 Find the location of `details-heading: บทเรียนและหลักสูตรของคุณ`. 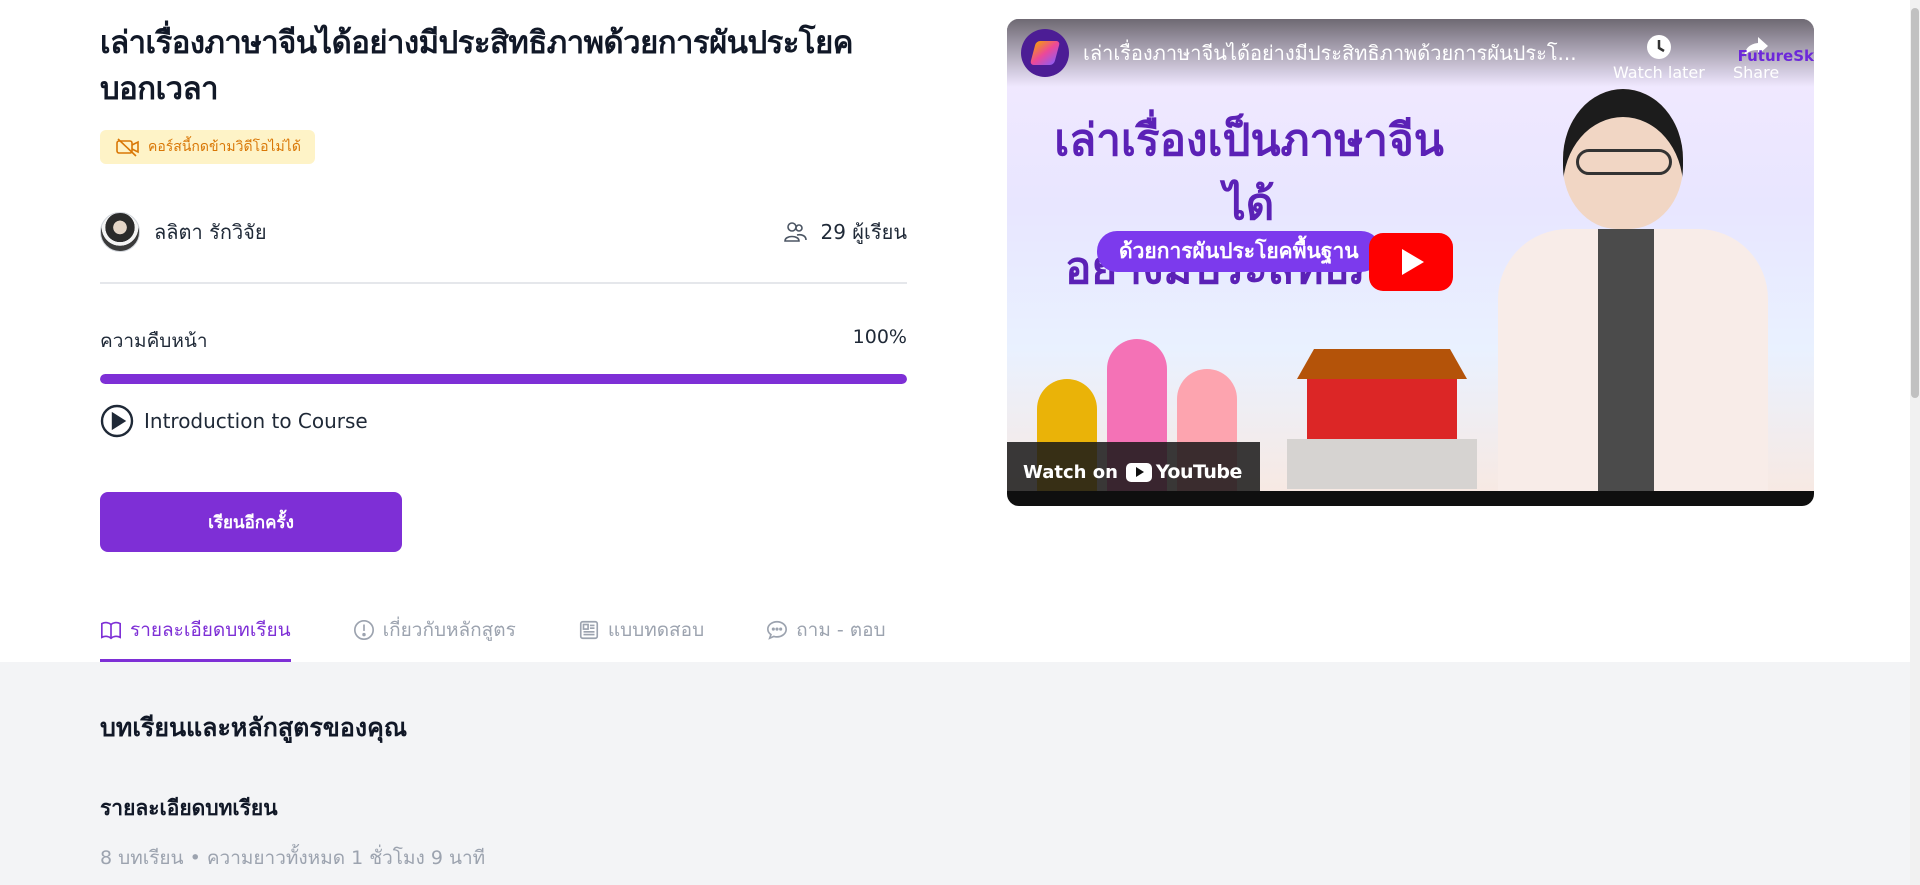

details-heading: บทเรียนและหลักสูตรของคุณ is located at coordinates (254, 727).